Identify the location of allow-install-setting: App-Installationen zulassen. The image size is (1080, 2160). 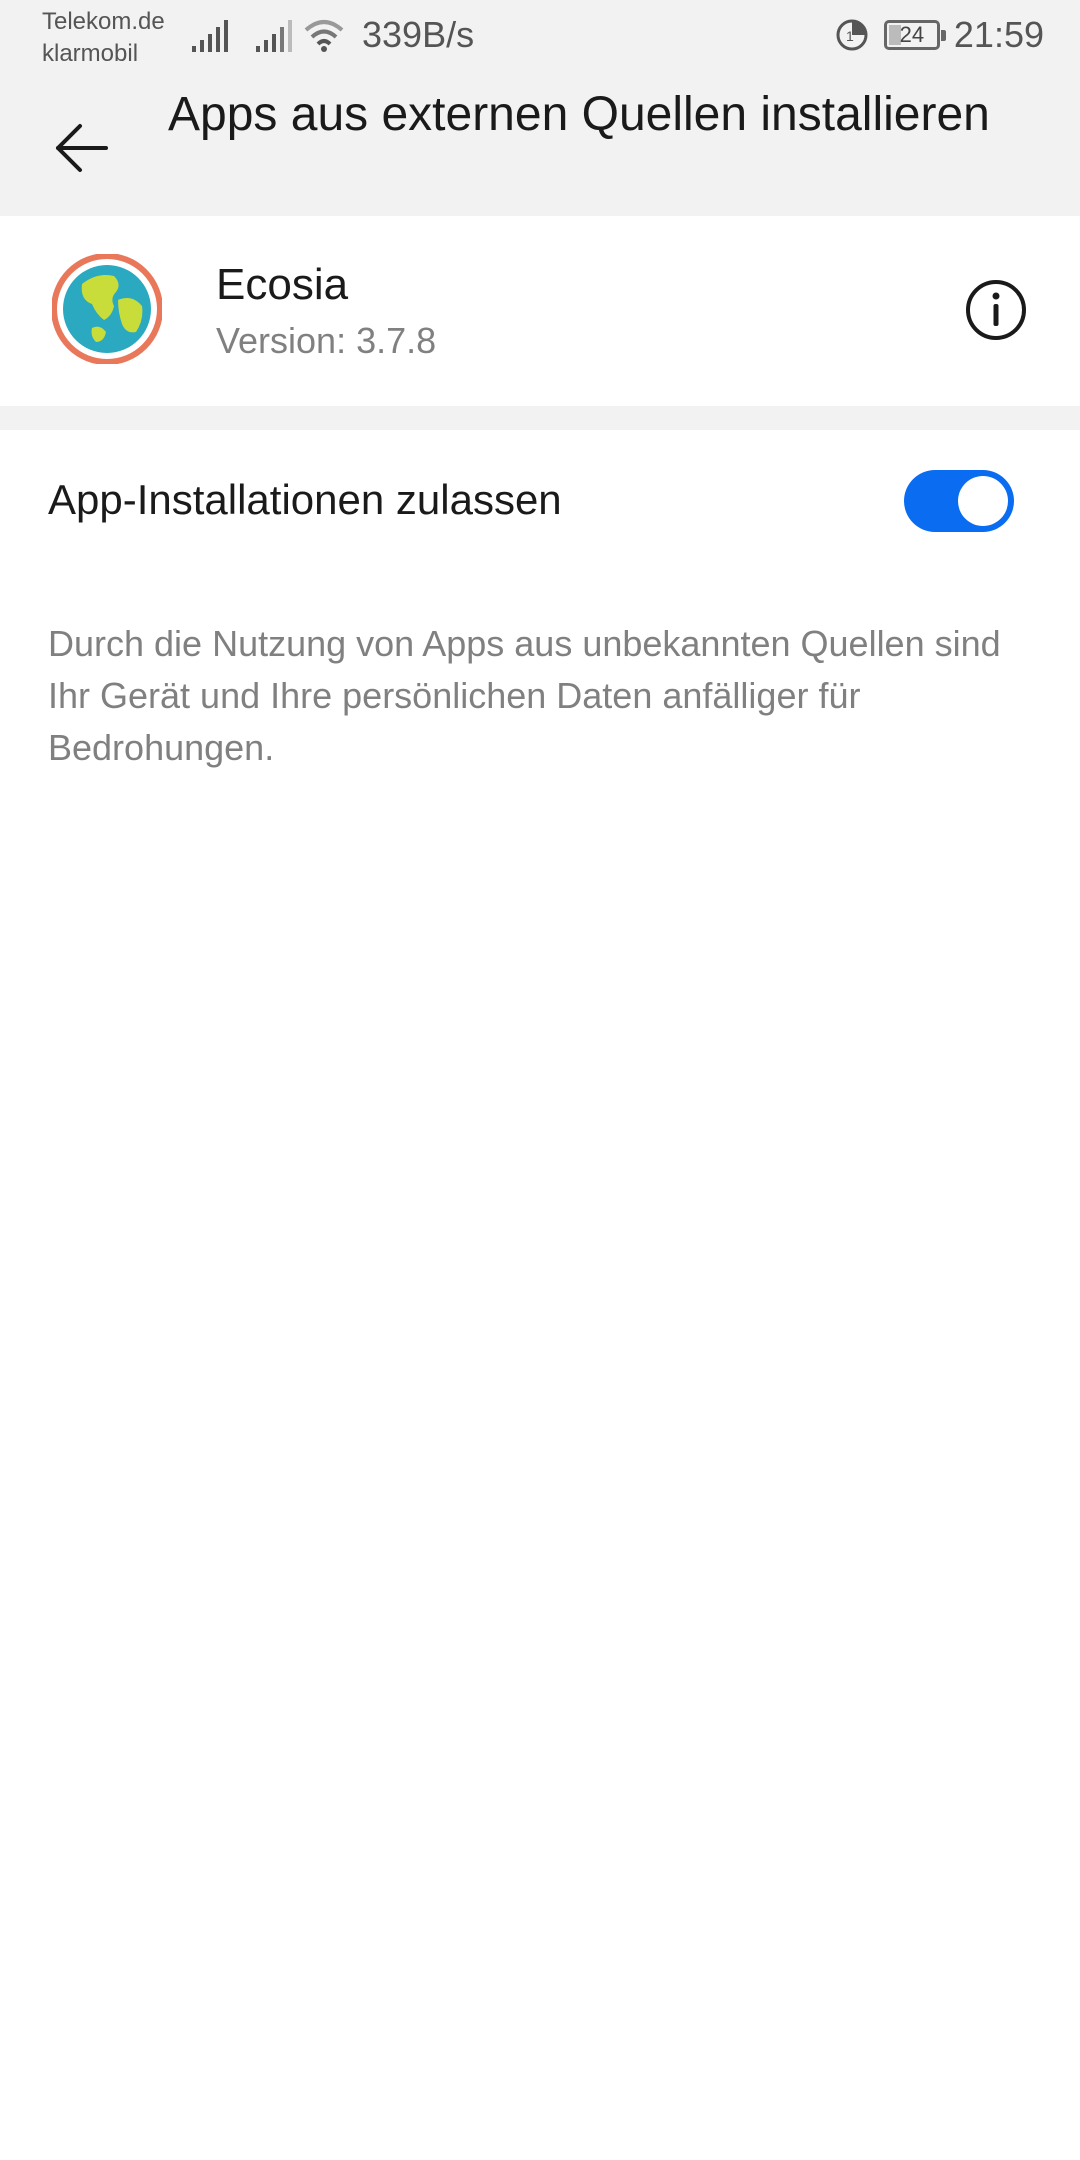
(540, 501).